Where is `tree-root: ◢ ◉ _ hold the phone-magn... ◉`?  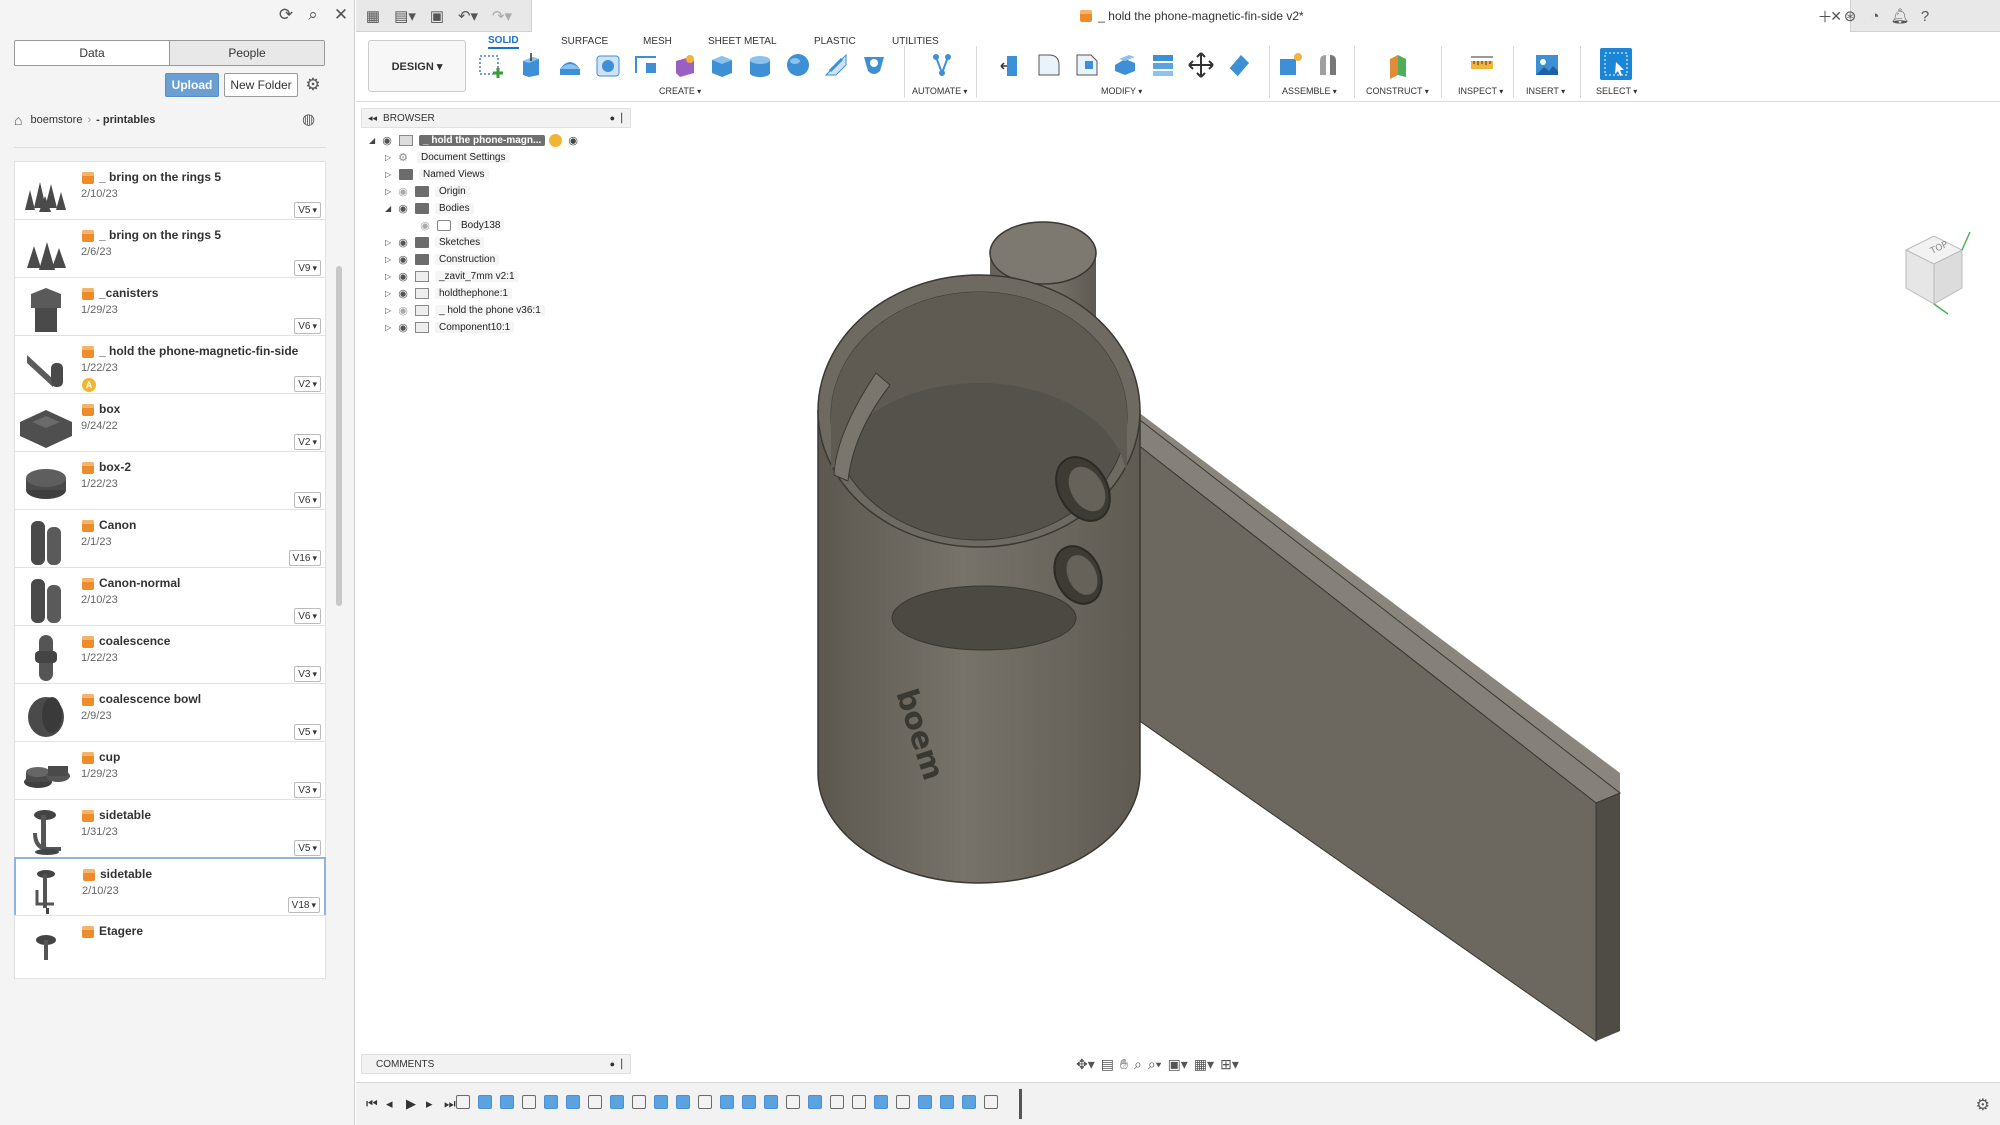 tree-root: ◢ ◉ _ hold the phone-magn... ◉ is located at coordinates (473, 140).